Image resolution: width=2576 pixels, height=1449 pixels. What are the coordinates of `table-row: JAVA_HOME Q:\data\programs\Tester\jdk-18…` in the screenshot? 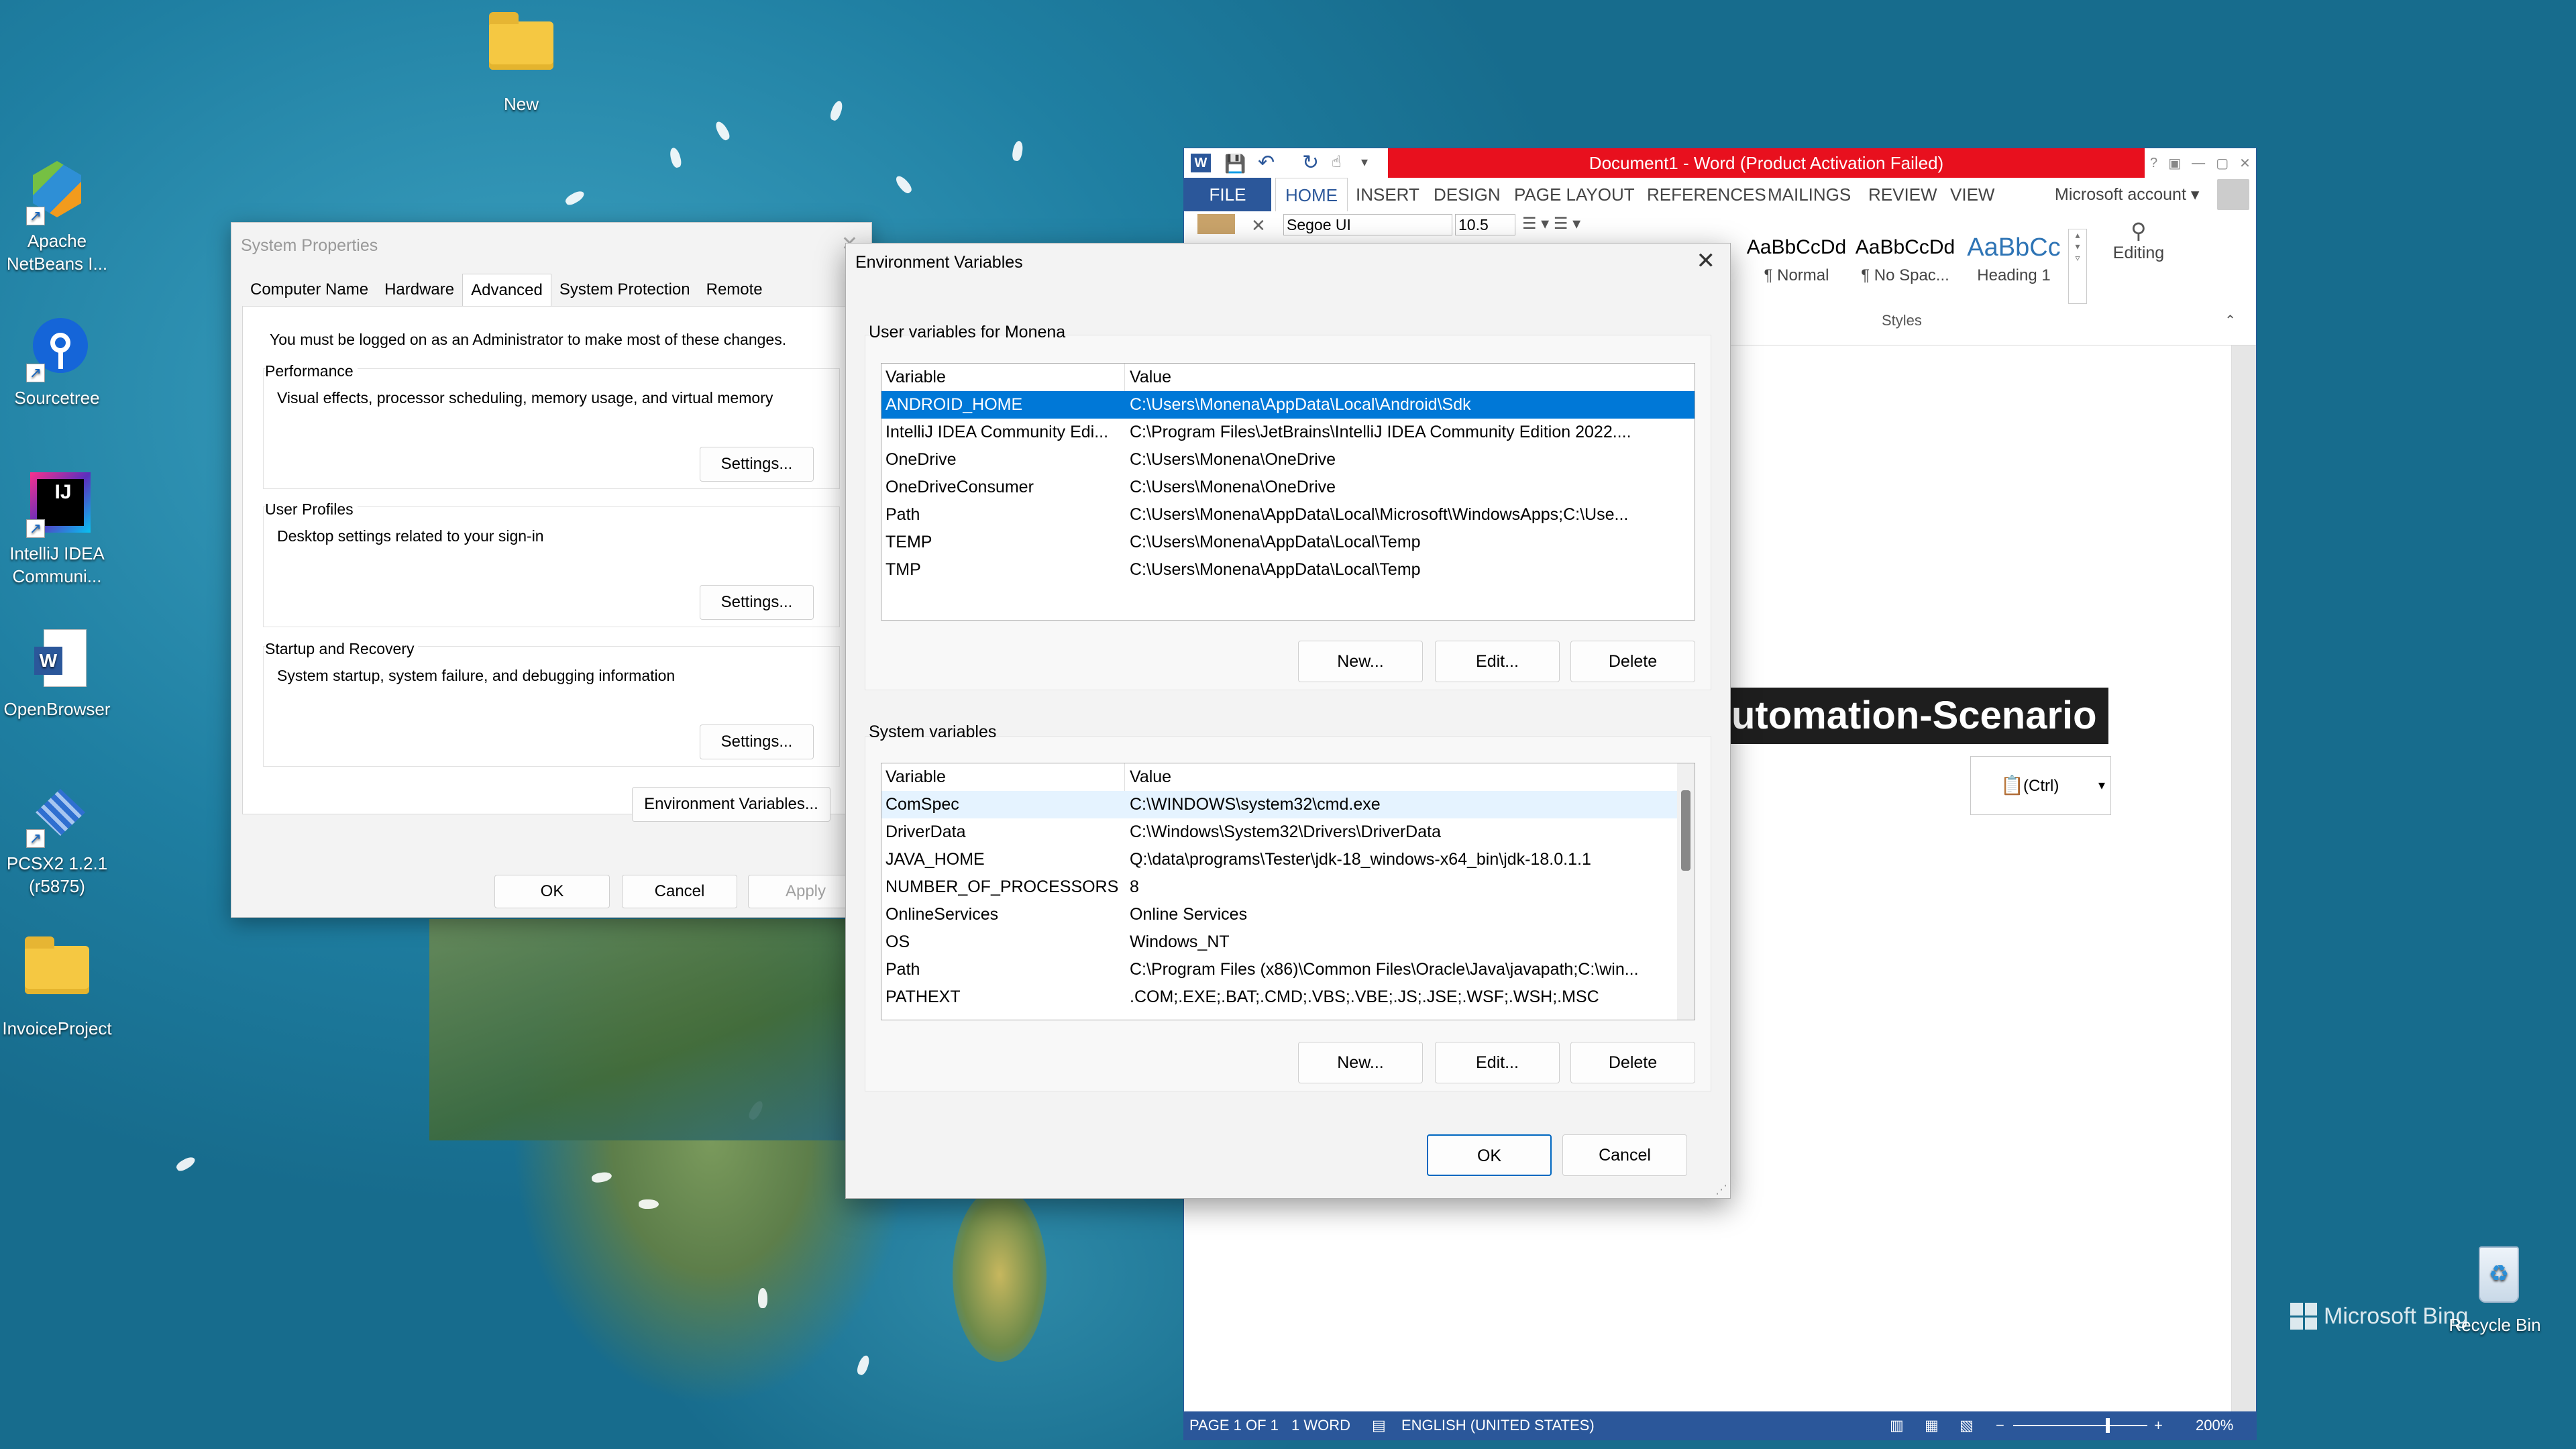 It's located at (1288, 859).